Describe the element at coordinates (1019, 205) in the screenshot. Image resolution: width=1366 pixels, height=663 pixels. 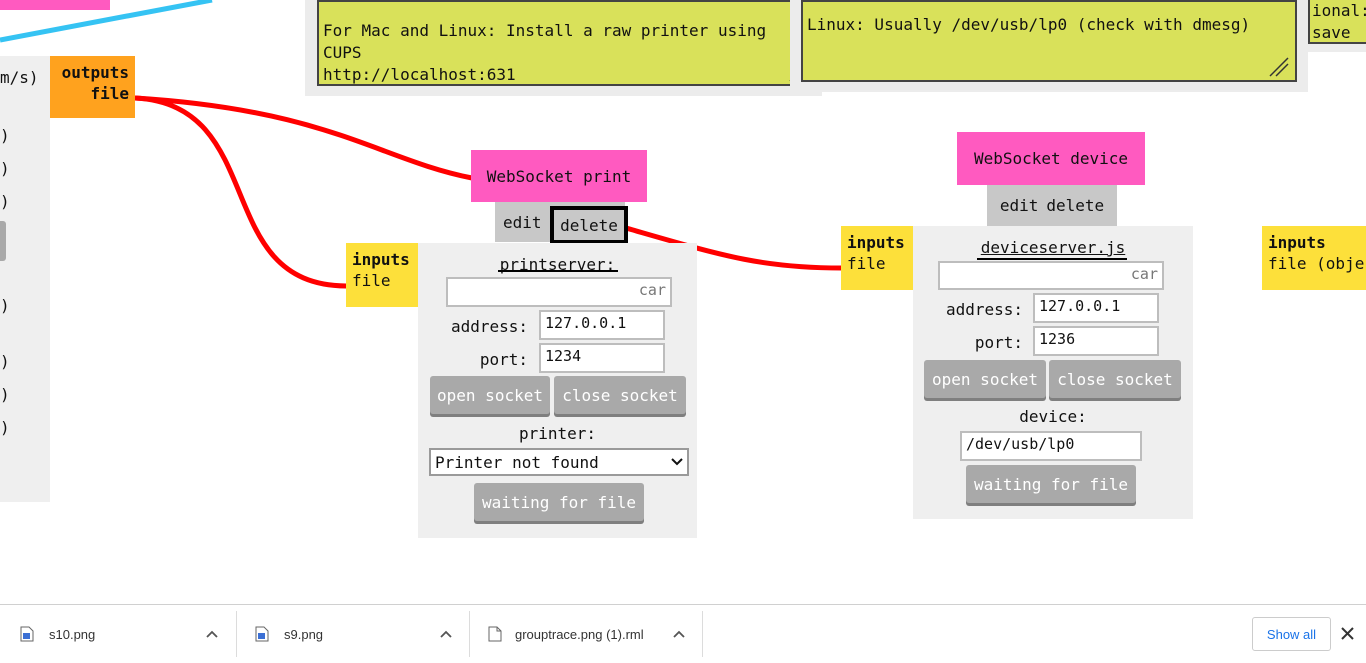
I see `device-edit-button: edit` at that location.